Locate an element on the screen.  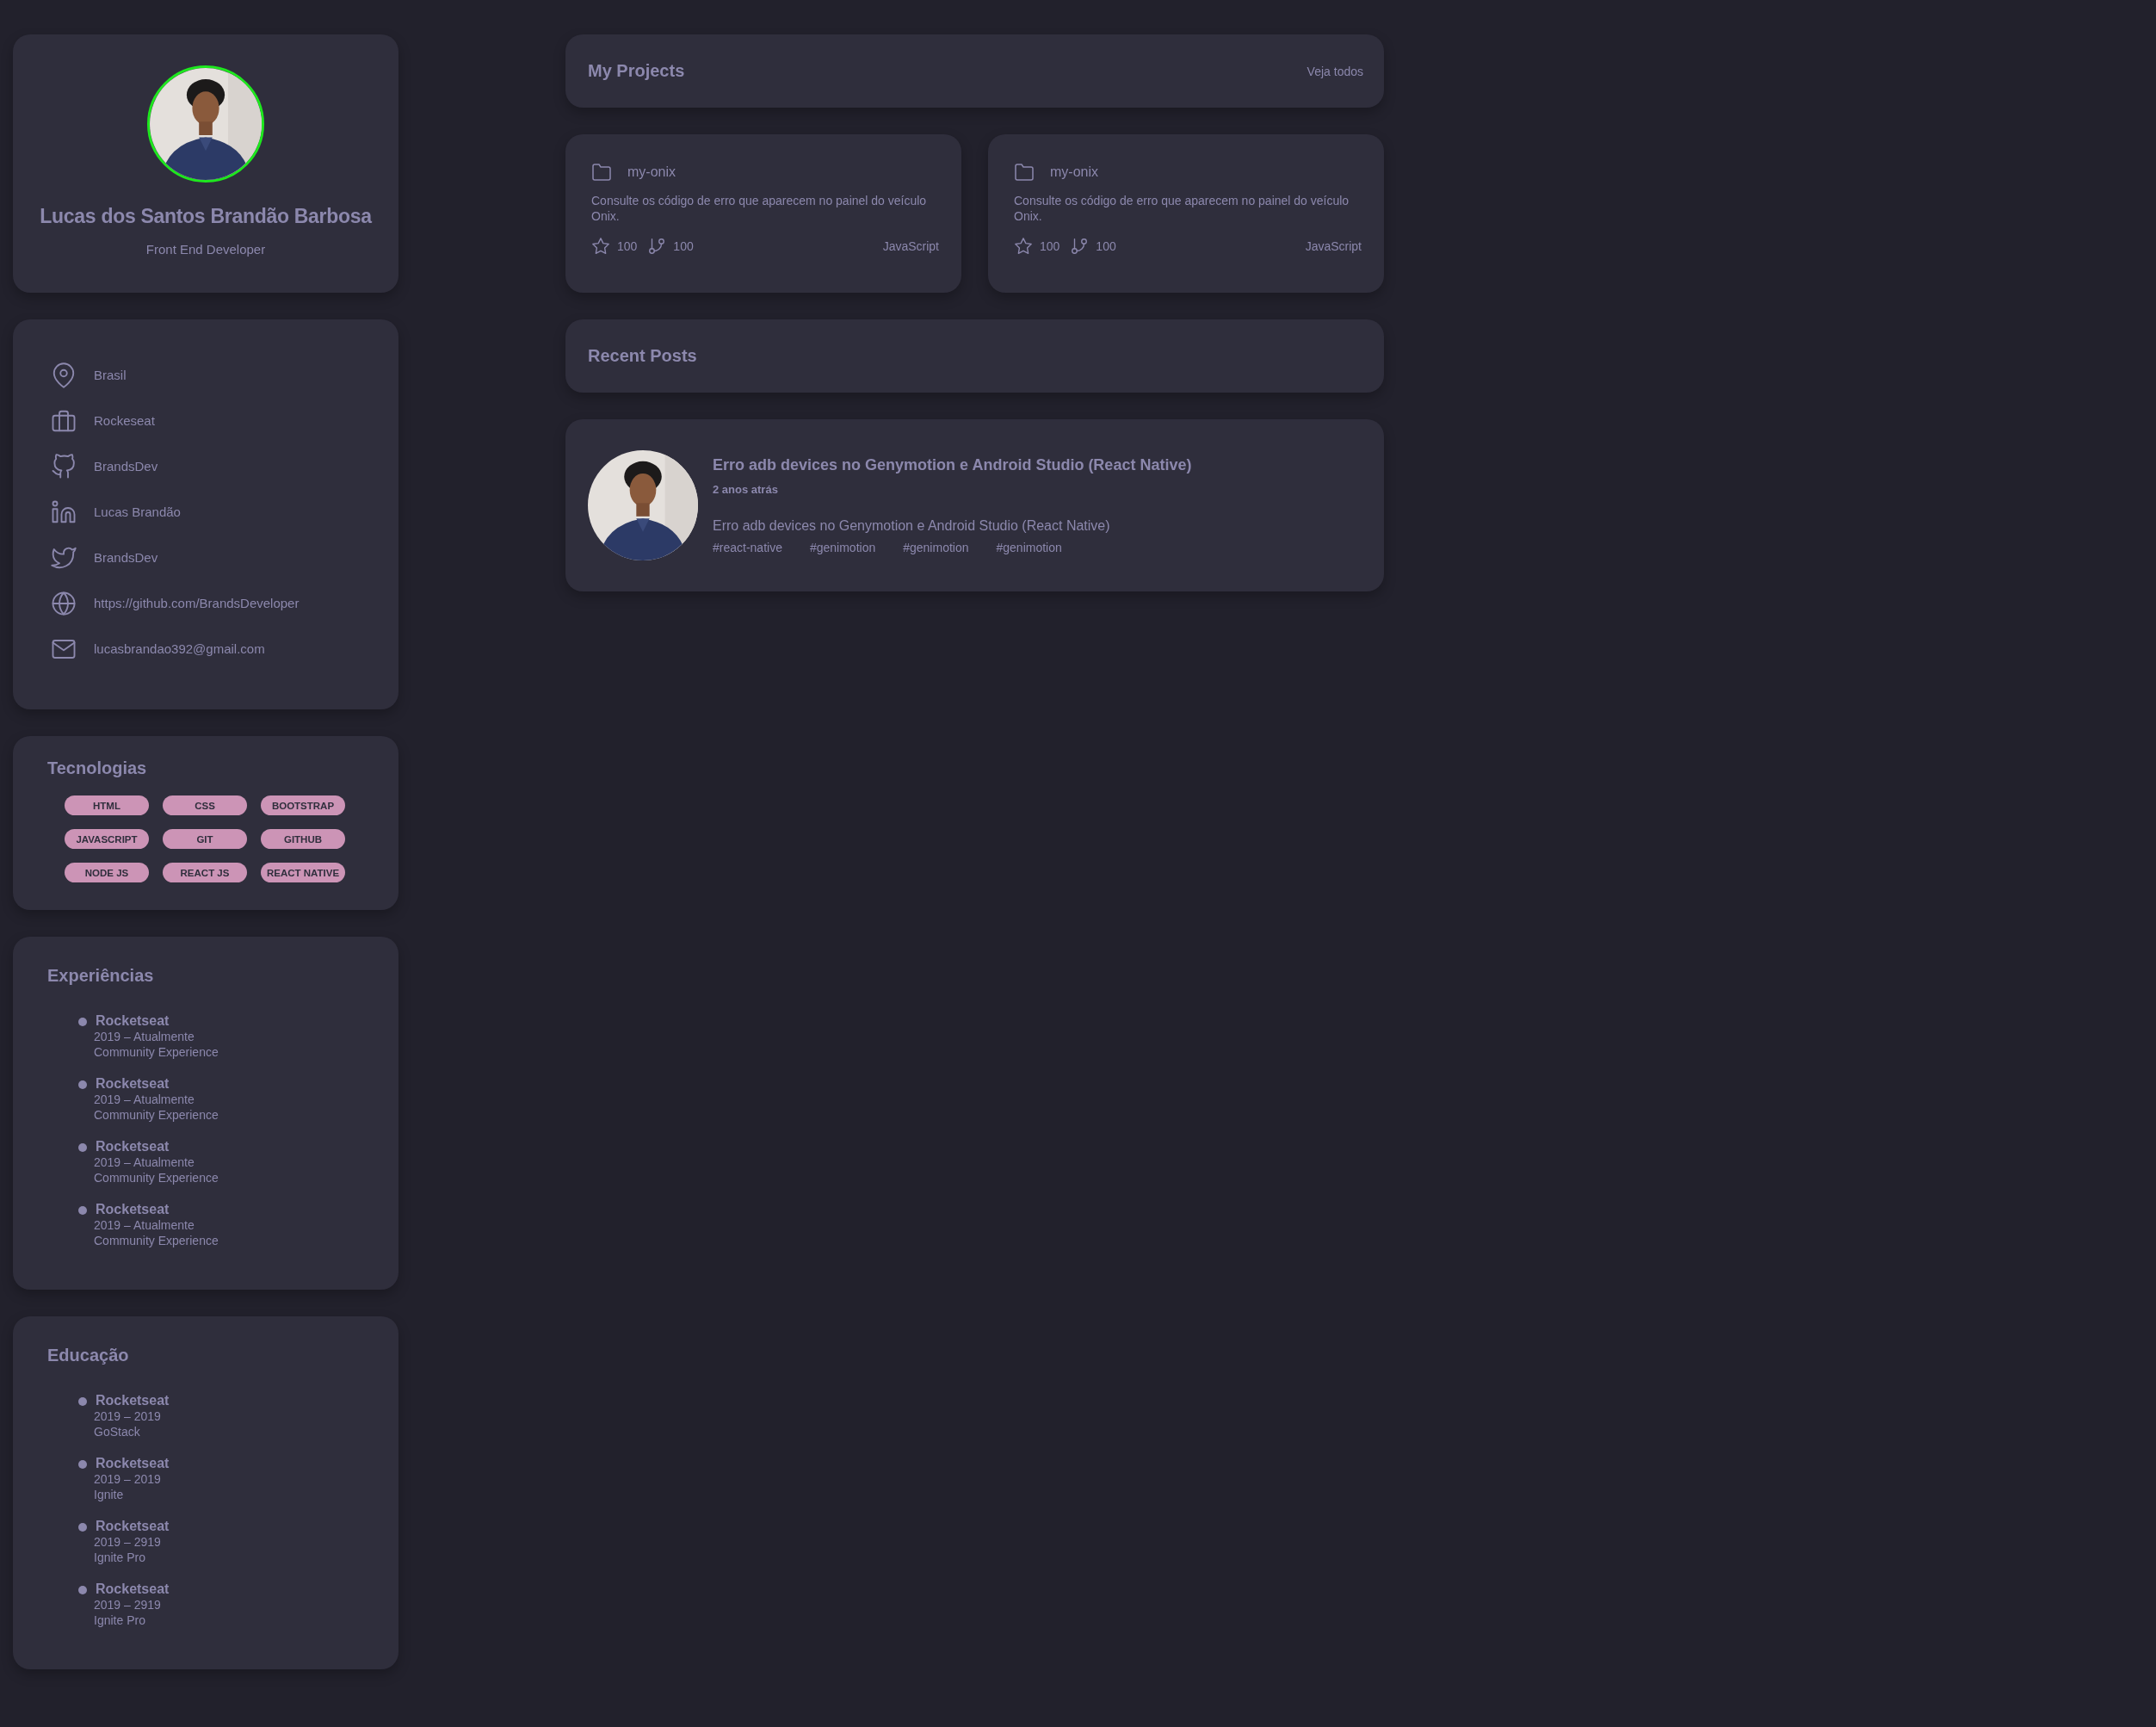
post-summary: Erro adb devices no Genymotion e Android Studio (React Native) is located at coordinates (912, 526).